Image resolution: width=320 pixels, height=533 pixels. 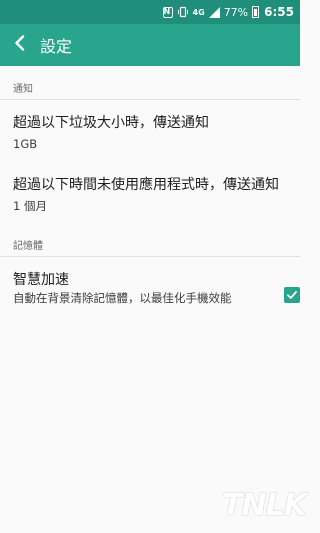 I want to click on 4g-icon: 4G, so click(x=198, y=12).